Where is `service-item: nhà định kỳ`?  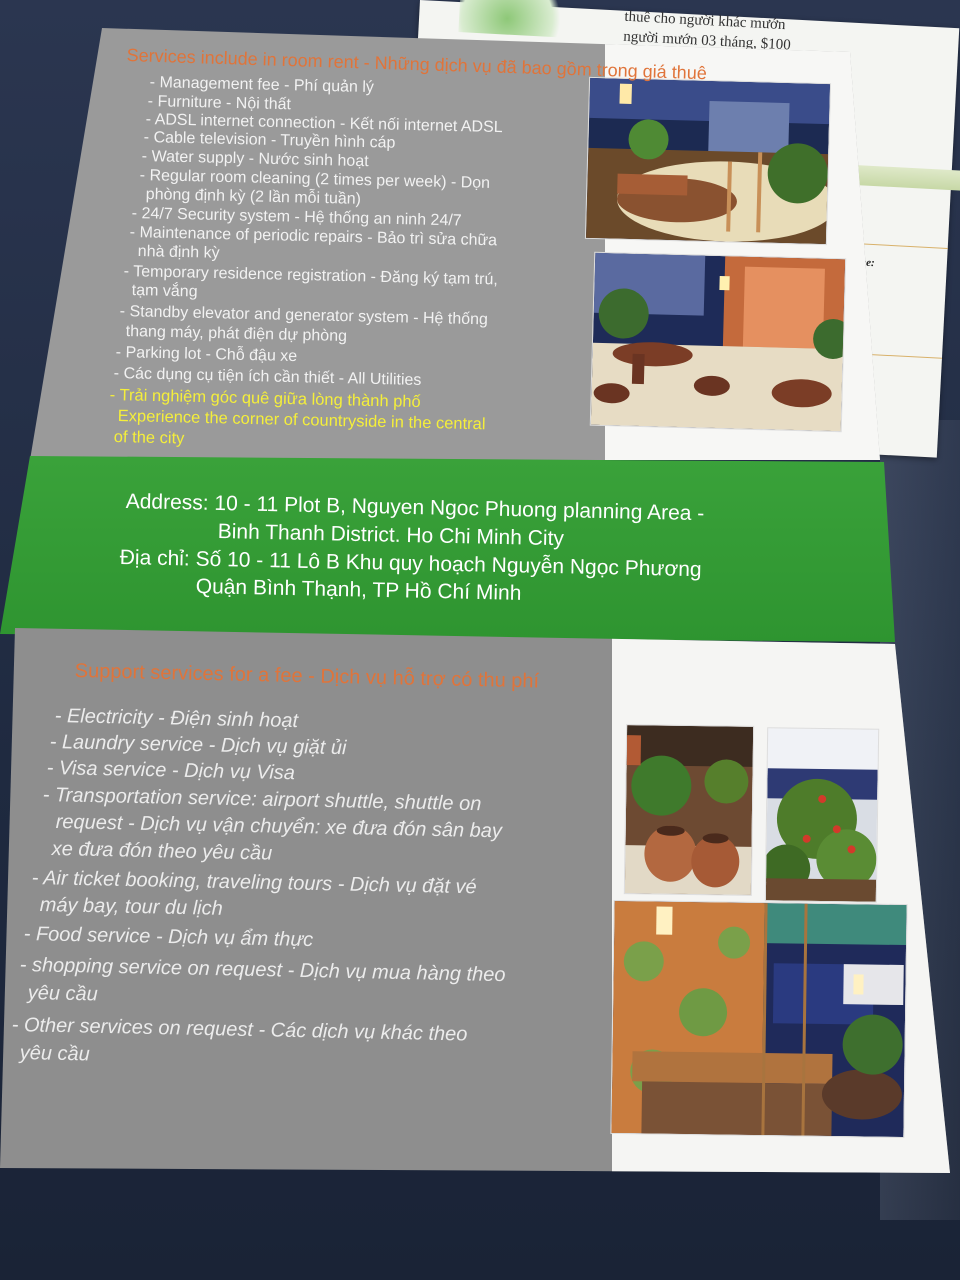 service-item: nhà định kỳ is located at coordinates (178, 252).